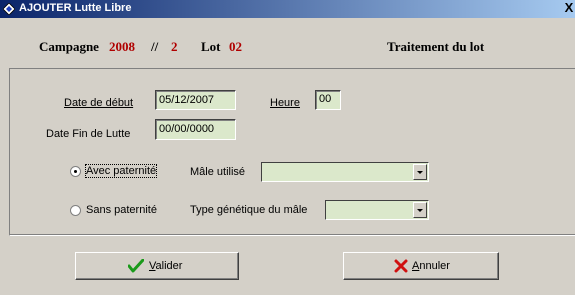 The height and width of the screenshot is (295, 575). What do you see at coordinates (345, 172) in the screenshot?
I see `male-utilise-select` at bounding box center [345, 172].